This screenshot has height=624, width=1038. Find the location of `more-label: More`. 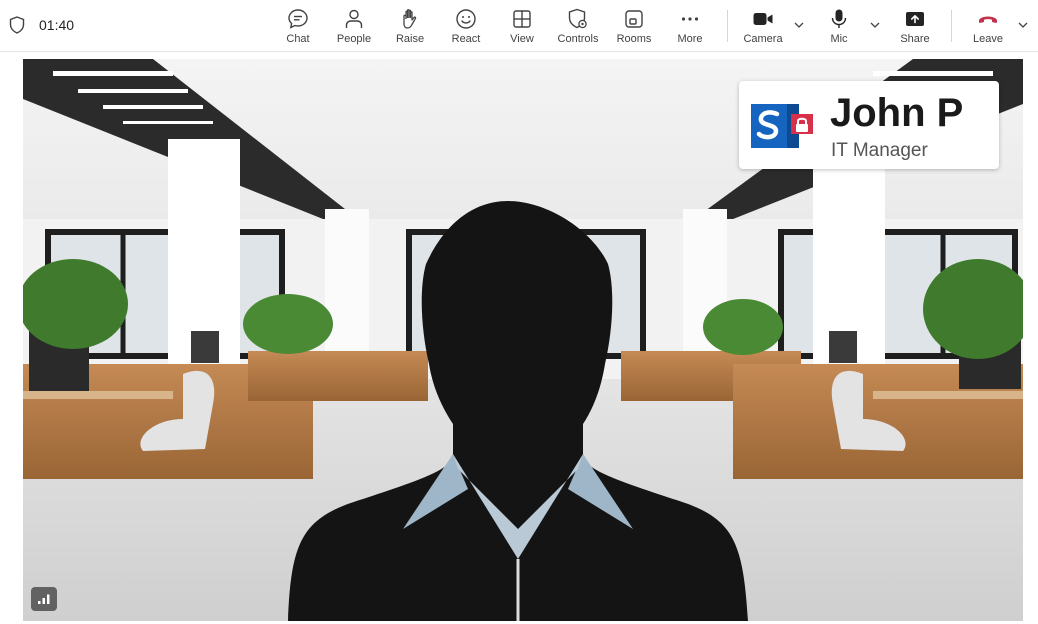

more-label: More is located at coordinates (690, 39).